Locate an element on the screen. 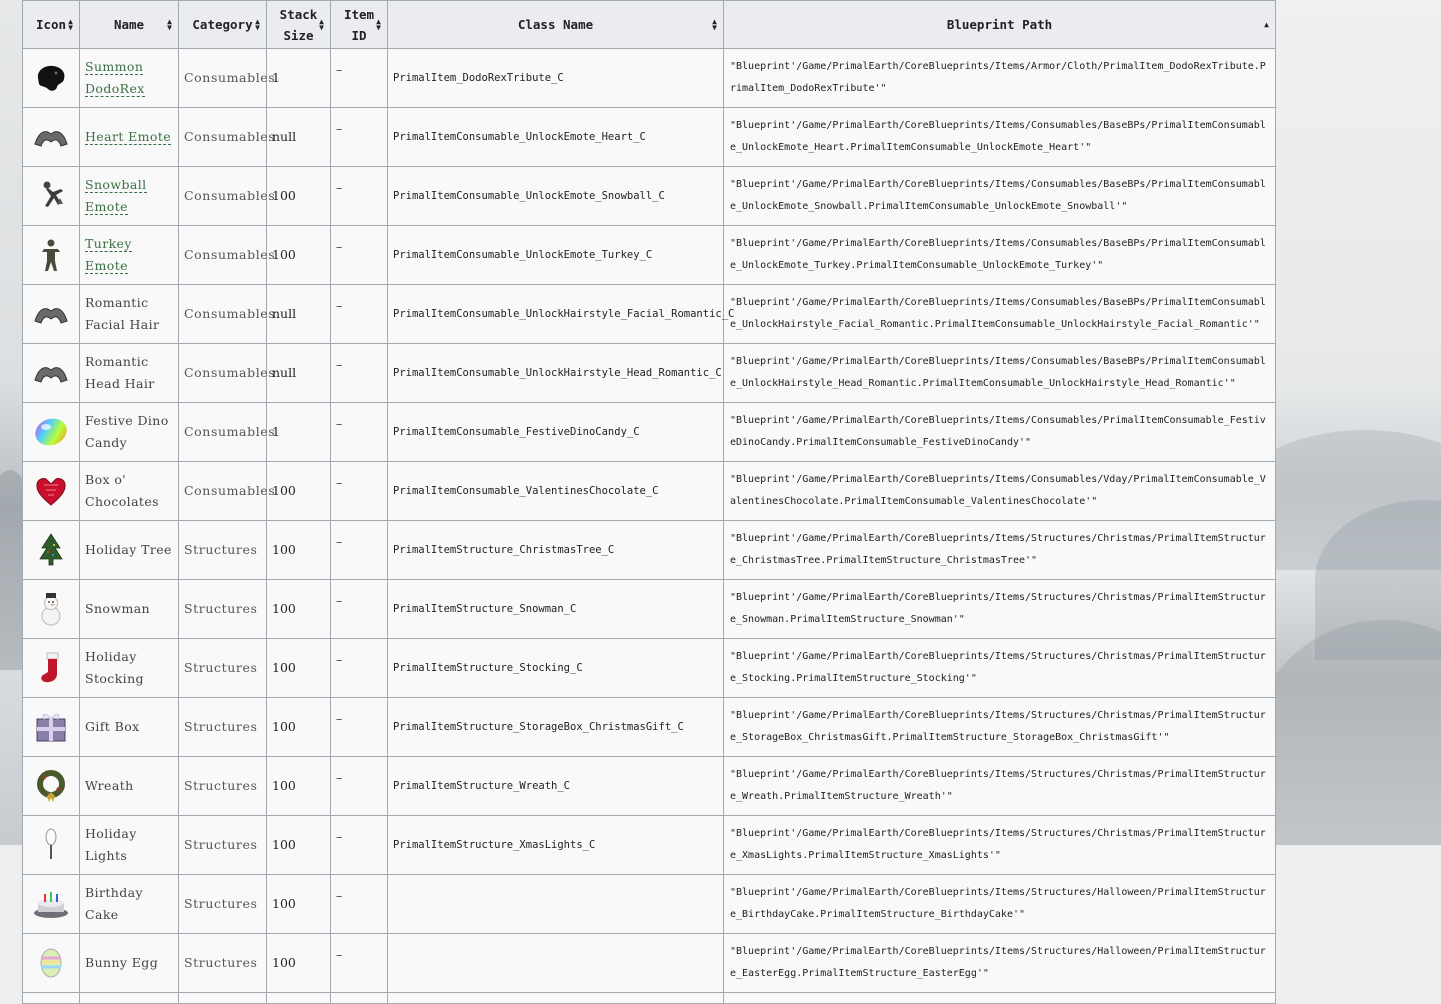  column-header-class-name: Class Name ▲ ▼ is located at coordinates (555, 24).